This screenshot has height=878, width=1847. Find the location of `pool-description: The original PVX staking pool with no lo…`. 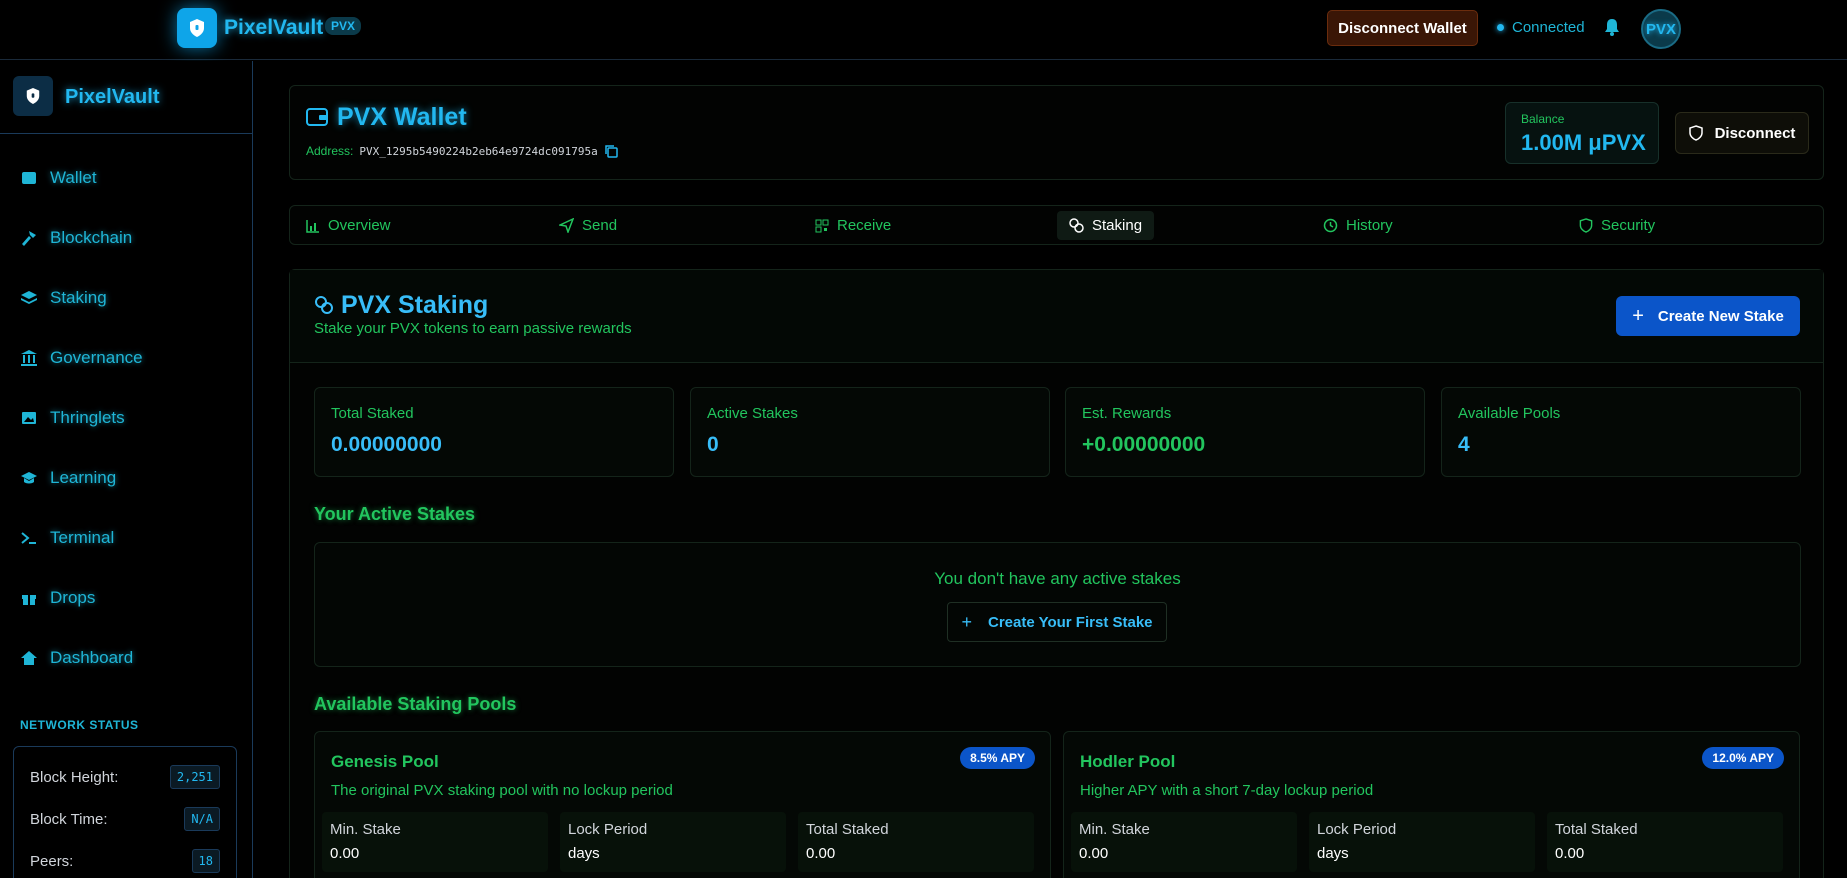

pool-description: The original PVX staking pool with no lo… is located at coordinates (502, 790).